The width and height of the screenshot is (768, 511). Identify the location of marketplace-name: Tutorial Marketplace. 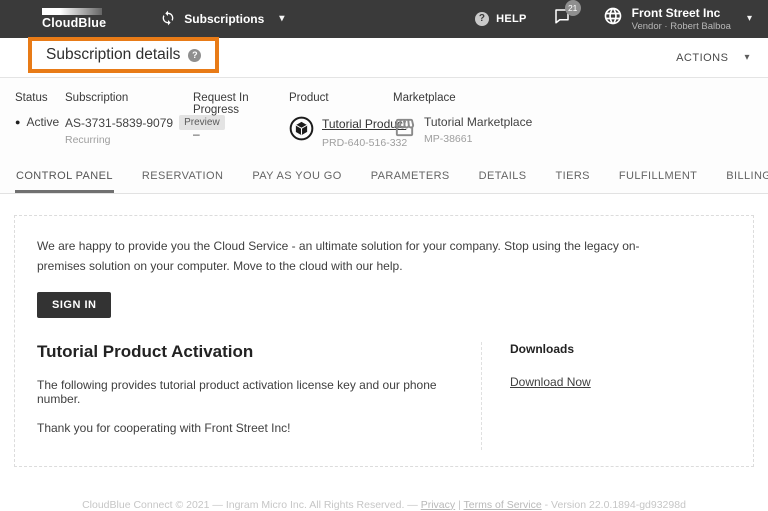
(478, 122).